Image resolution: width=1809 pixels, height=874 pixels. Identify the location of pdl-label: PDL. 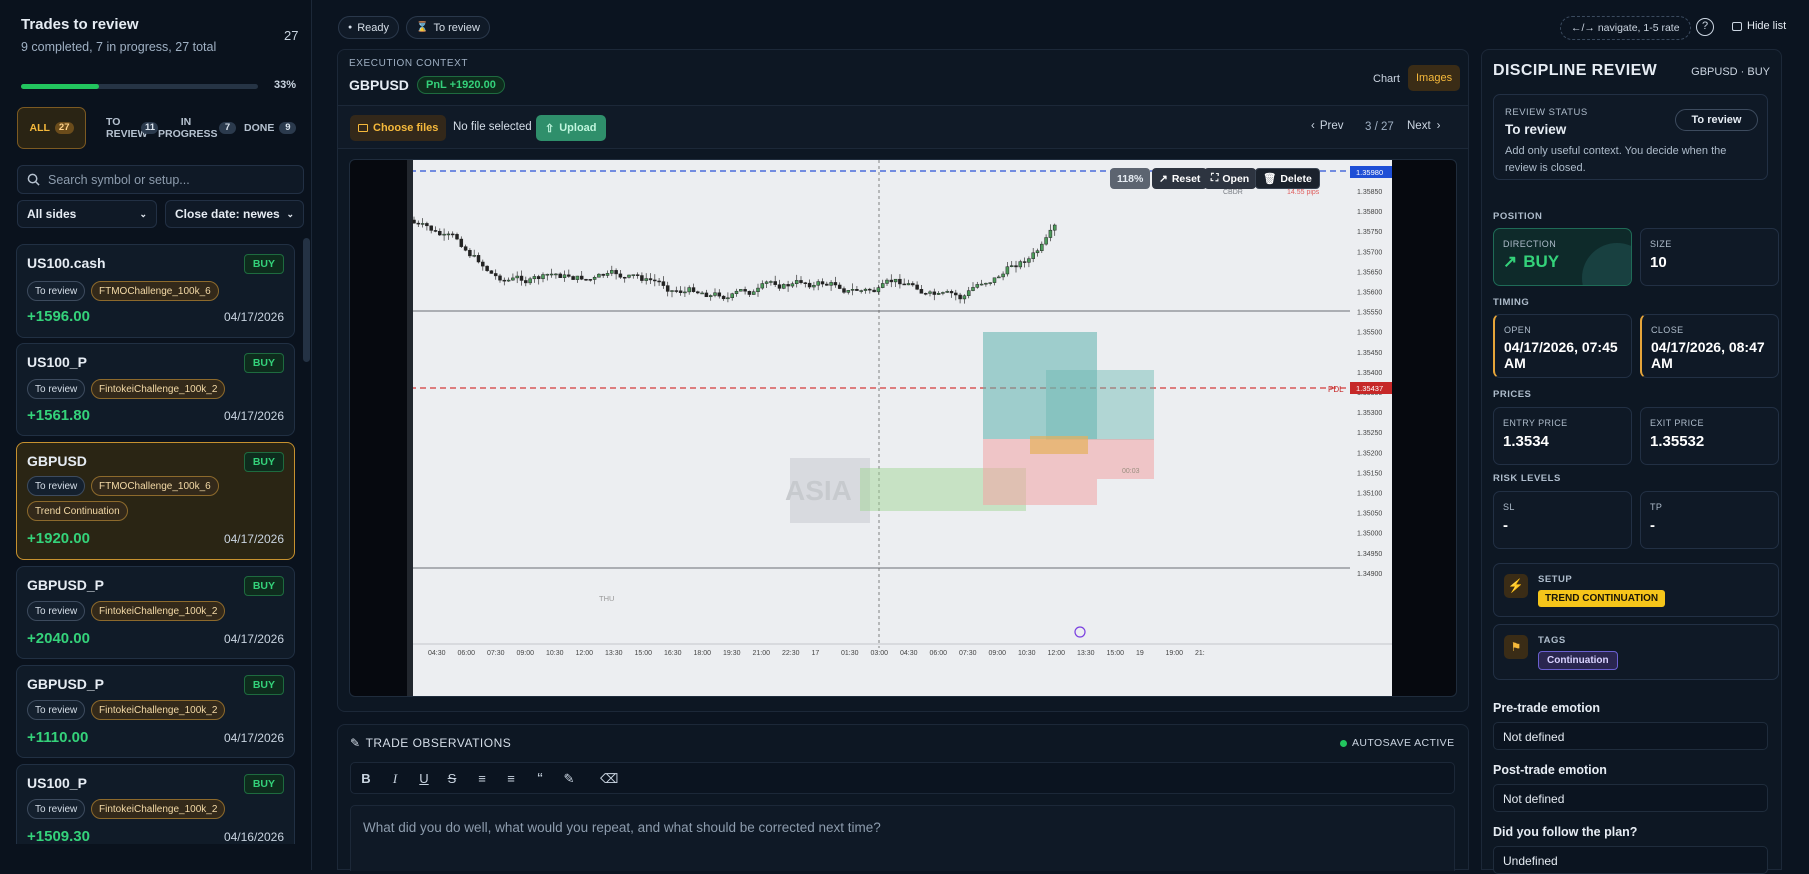
(1336, 389).